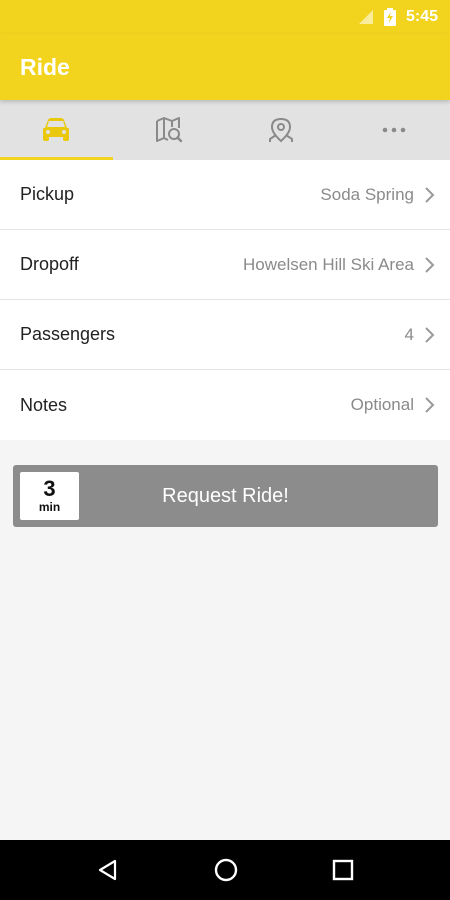 The height and width of the screenshot is (900, 450). What do you see at coordinates (49, 507) in the screenshot?
I see `eta-unit: min` at bounding box center [49, 507].